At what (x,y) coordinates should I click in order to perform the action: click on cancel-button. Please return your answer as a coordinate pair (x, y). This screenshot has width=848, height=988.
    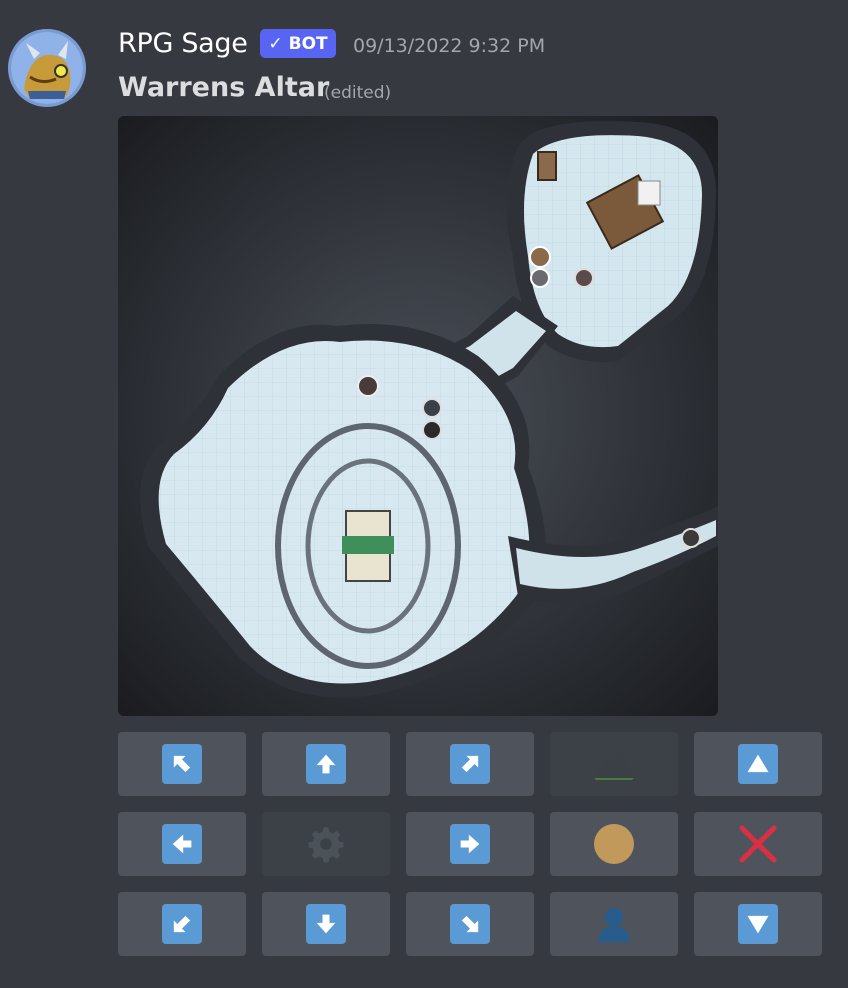
    Looking at the image, I should click on (758, 844).